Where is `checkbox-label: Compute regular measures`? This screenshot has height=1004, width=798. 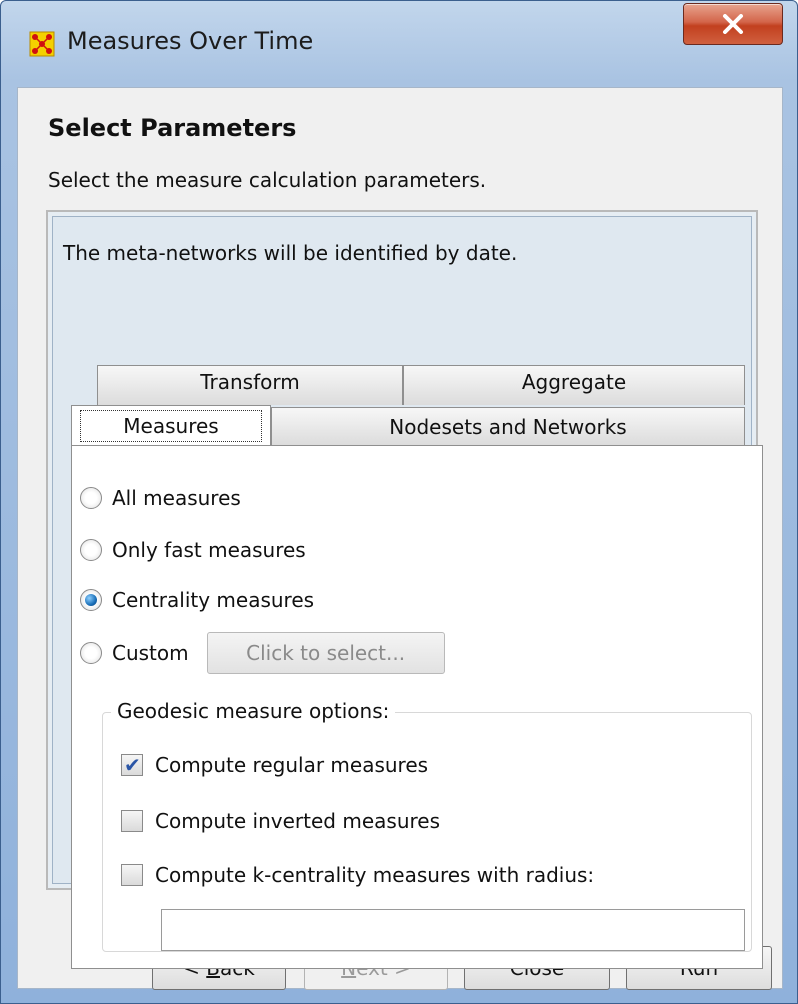
checkbox-label: Compute regular measures is located at coordinates (292, 765).